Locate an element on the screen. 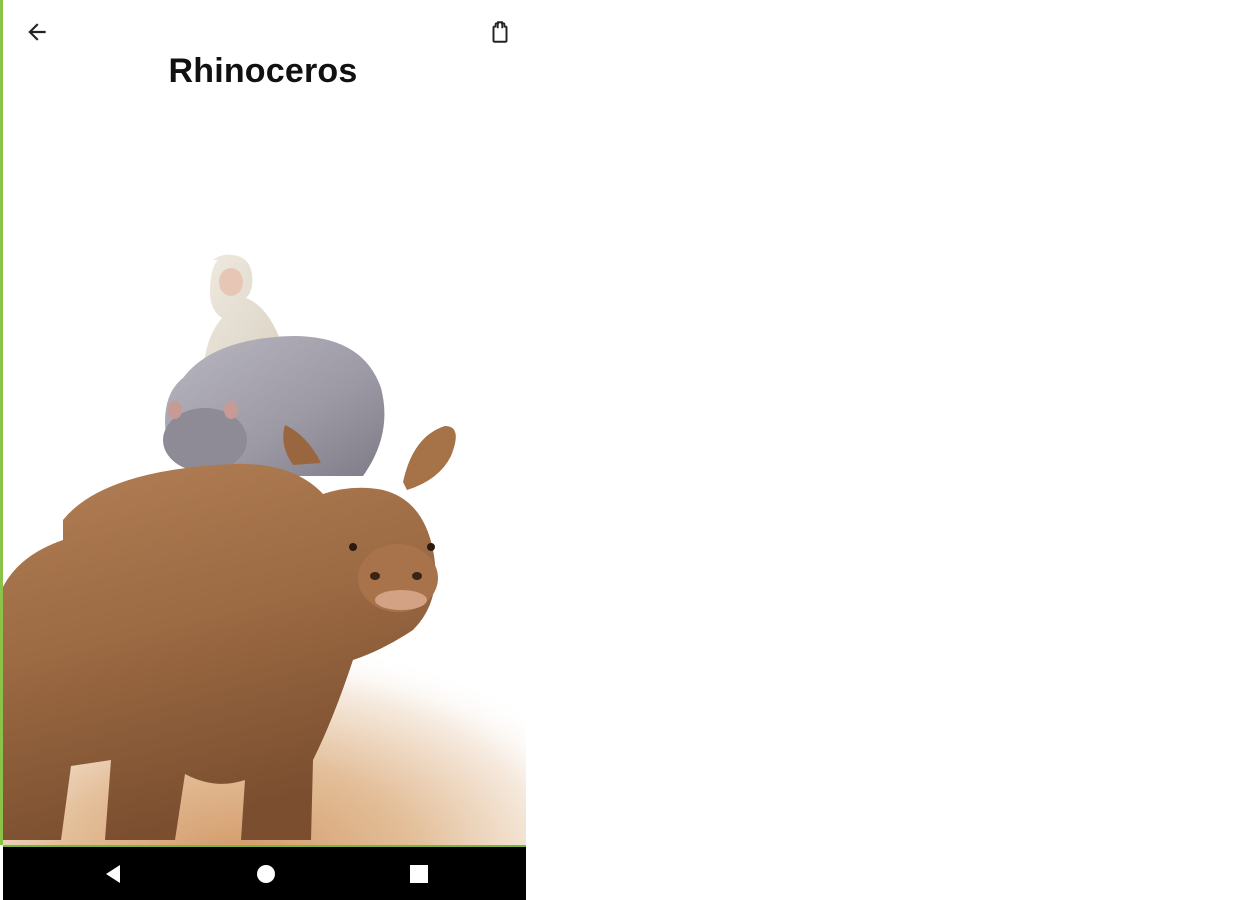 Image resolution: width=1252 pixels, height=900 pixels. back-button is located at coordinates (37, 32).